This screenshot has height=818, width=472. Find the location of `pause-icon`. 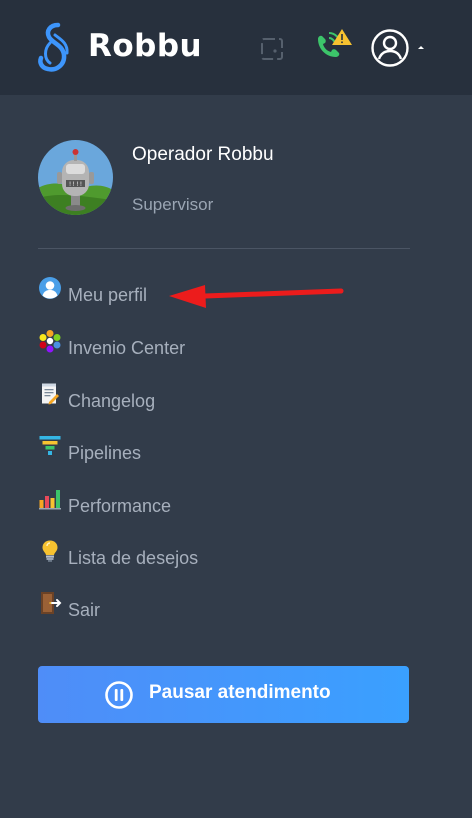

pause-icon is located at coordinates (119, 695).